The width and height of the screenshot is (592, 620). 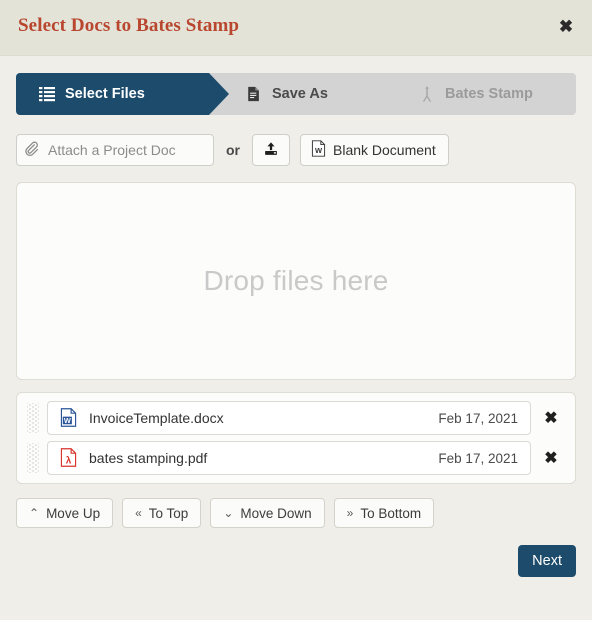 I want to click on list-icon, so click(x=47, y=94).